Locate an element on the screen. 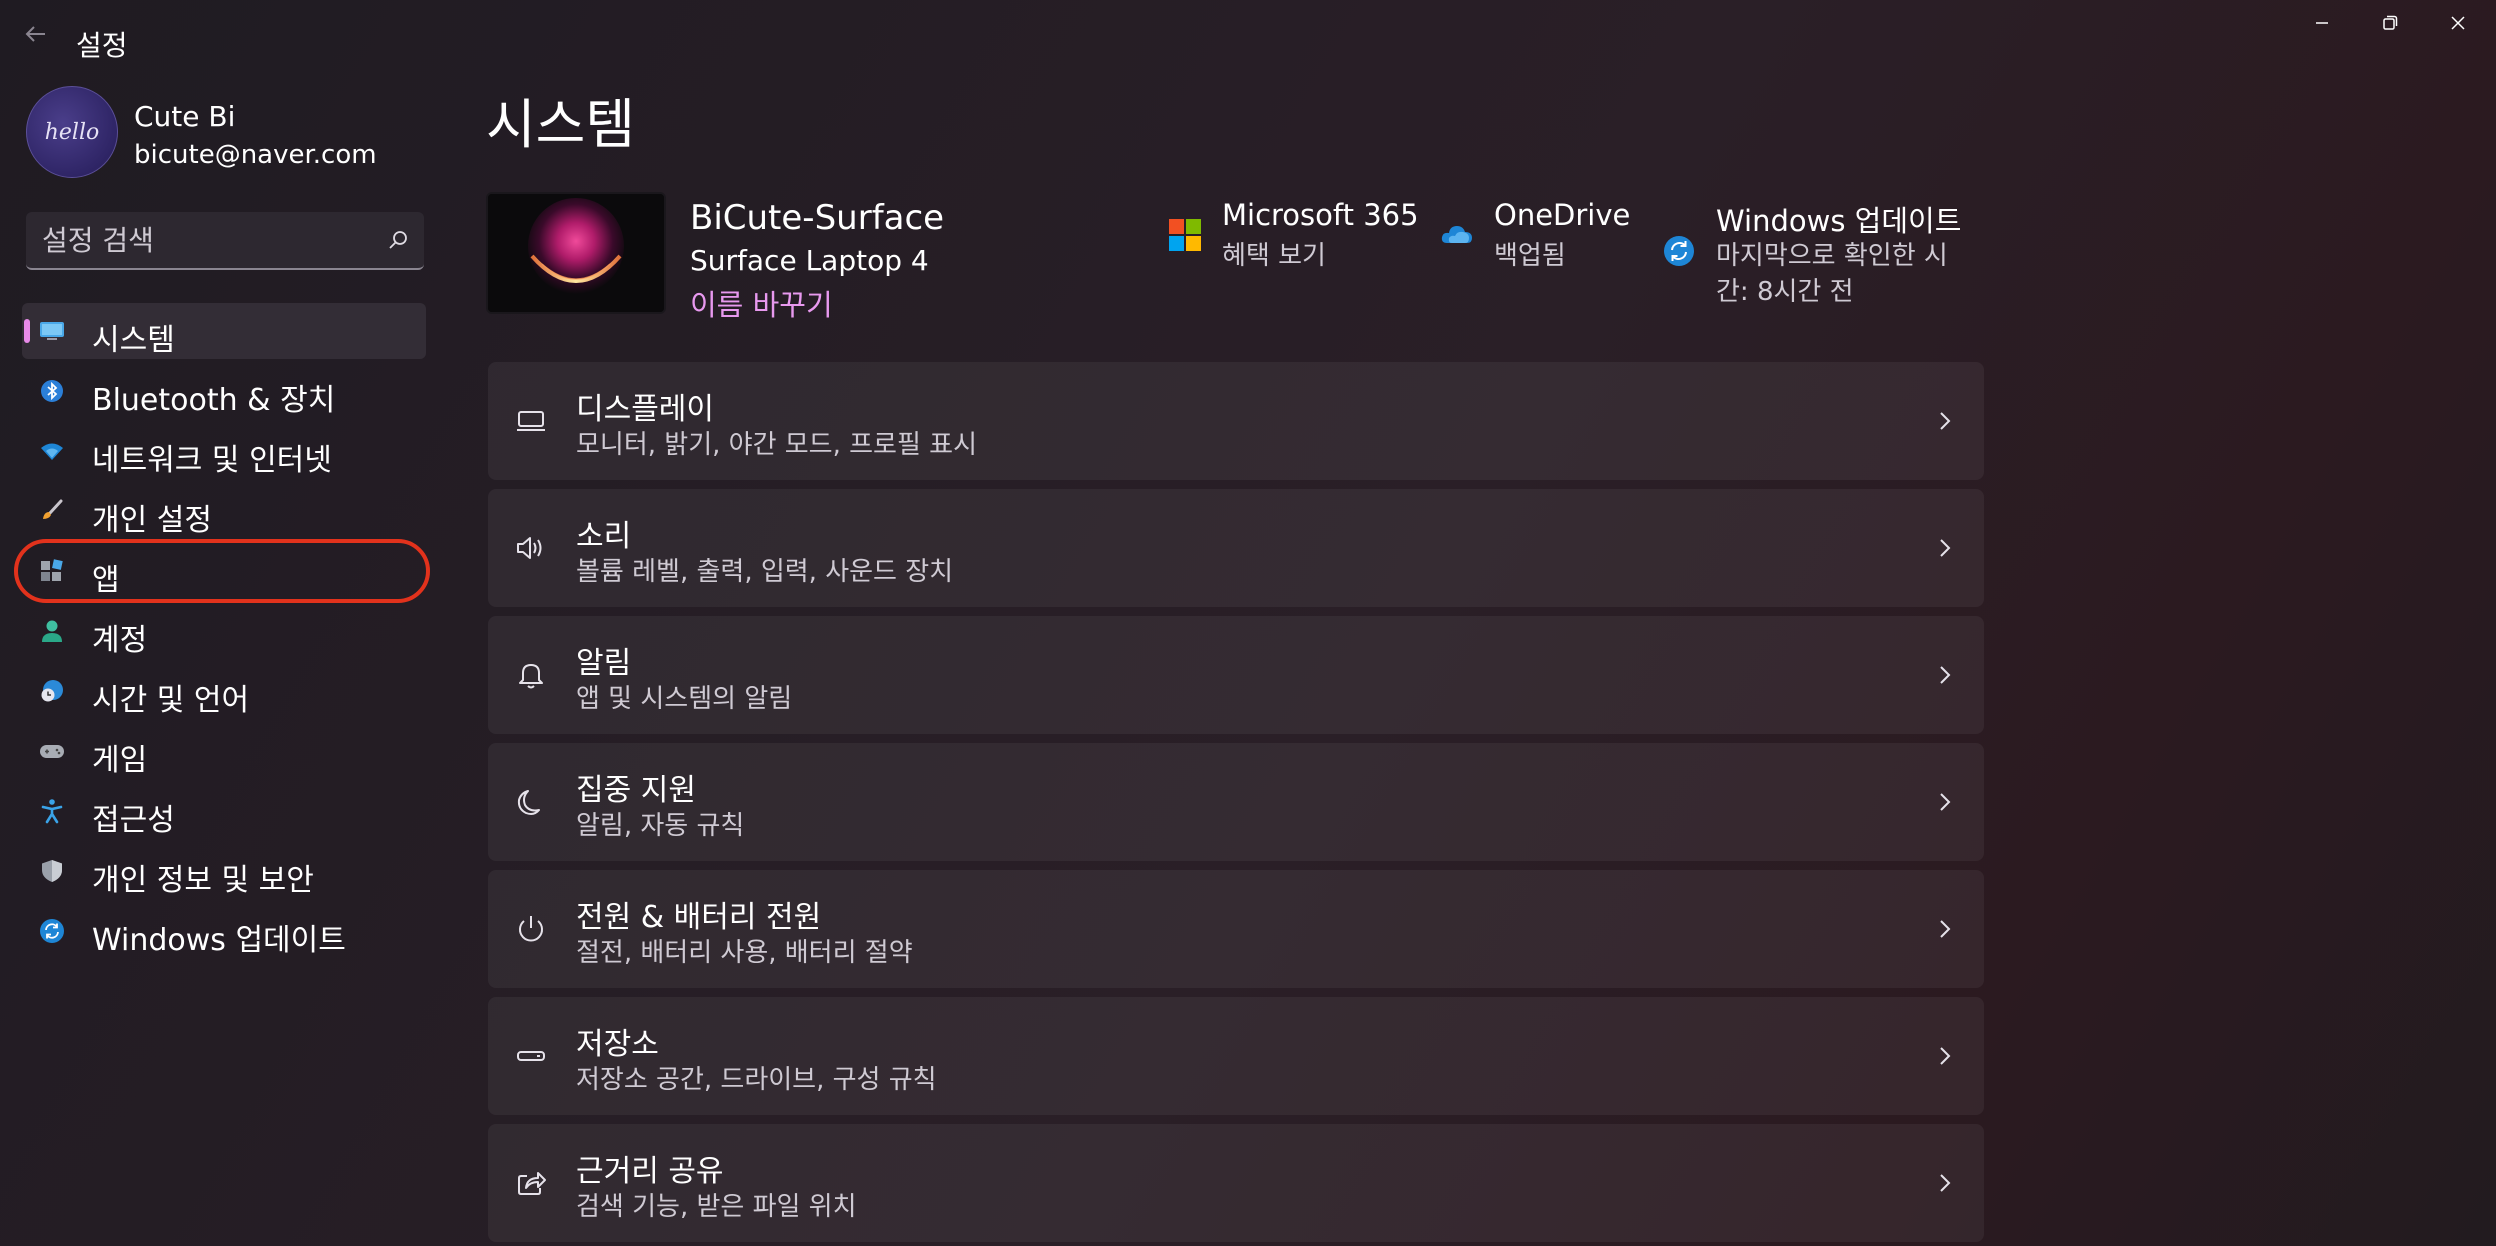 The width and height of the screenshot is (2496, 1246). sidebar-item-accessibility: 접근성 is located at coordinates (224, 811).